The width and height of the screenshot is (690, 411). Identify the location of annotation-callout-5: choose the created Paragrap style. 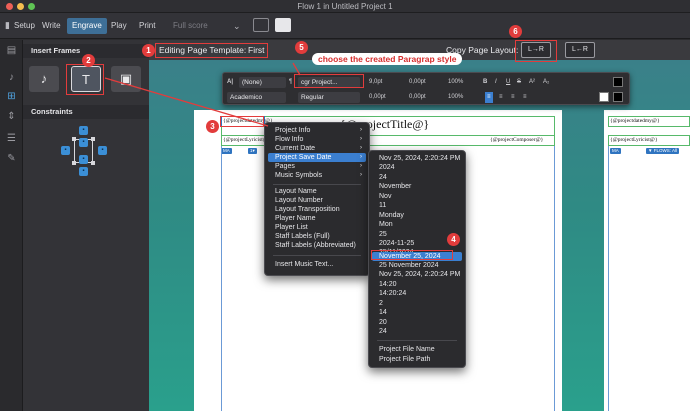
(387, 59).